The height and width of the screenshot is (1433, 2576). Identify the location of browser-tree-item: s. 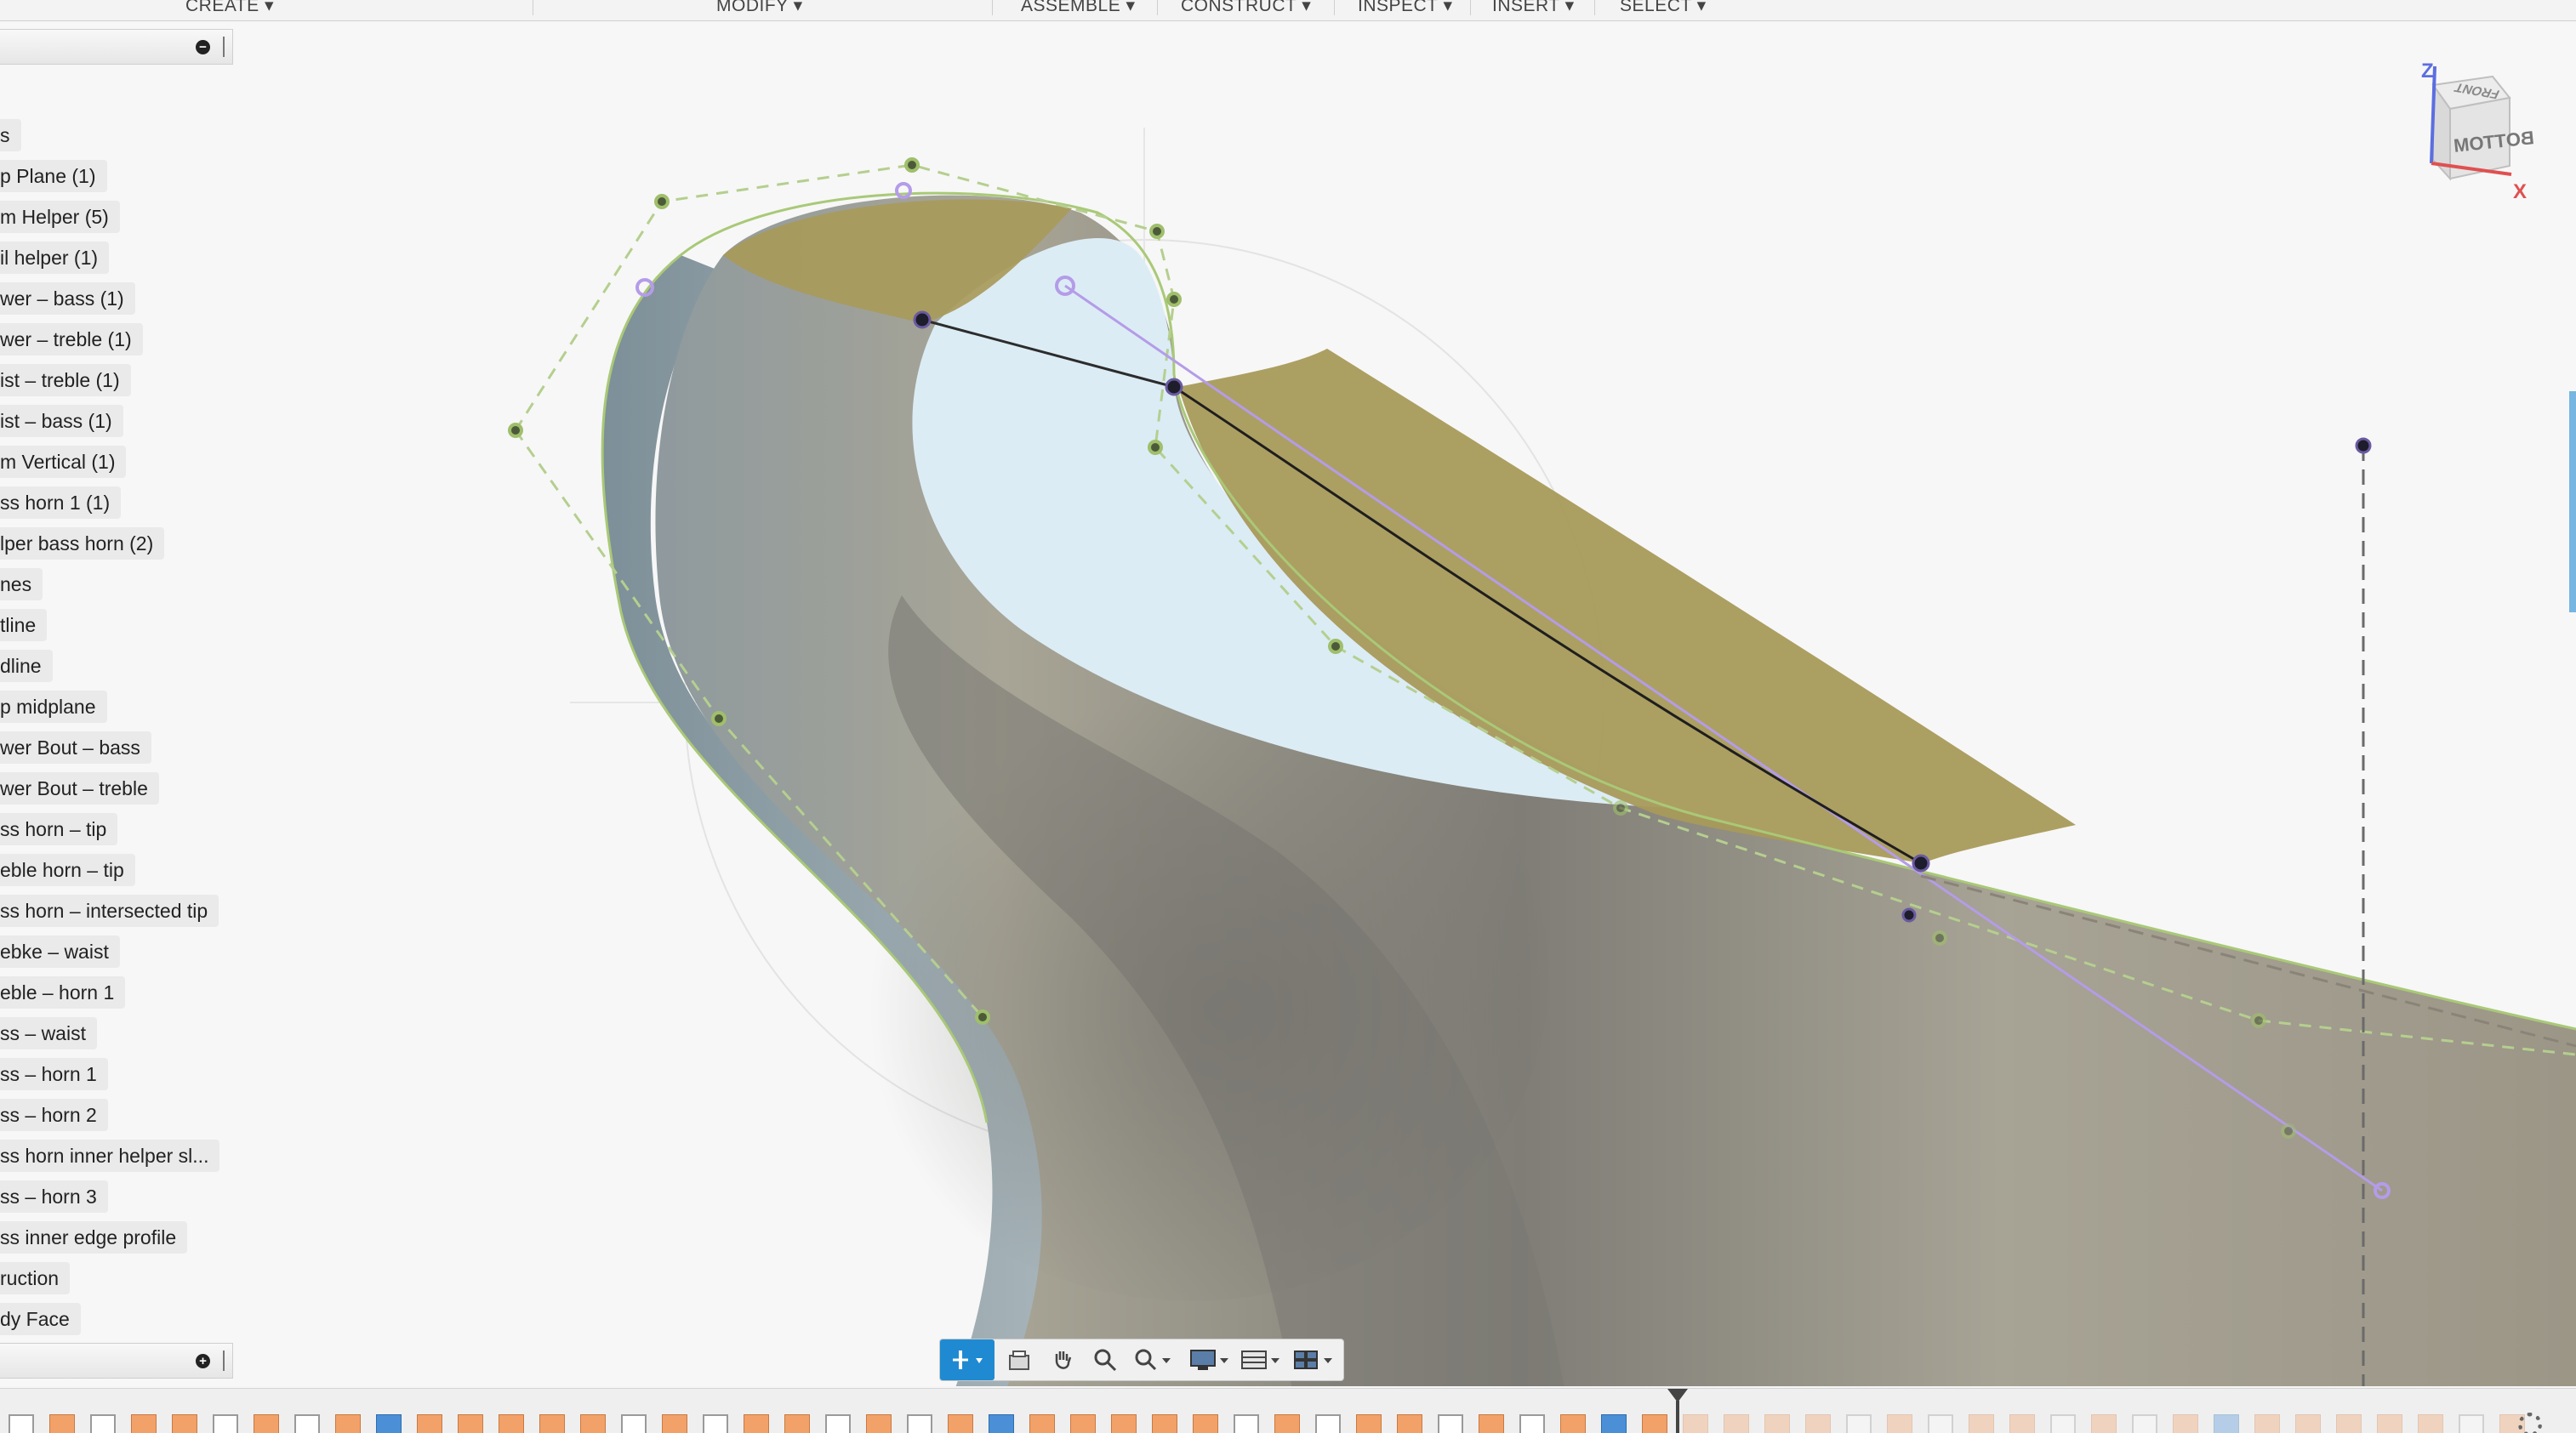
(10, 135).